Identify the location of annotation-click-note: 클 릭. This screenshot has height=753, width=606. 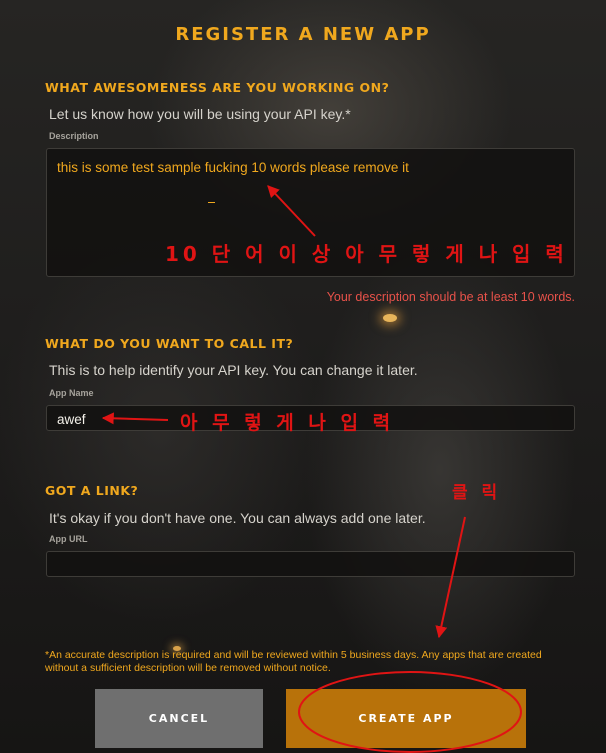
(477, 493).